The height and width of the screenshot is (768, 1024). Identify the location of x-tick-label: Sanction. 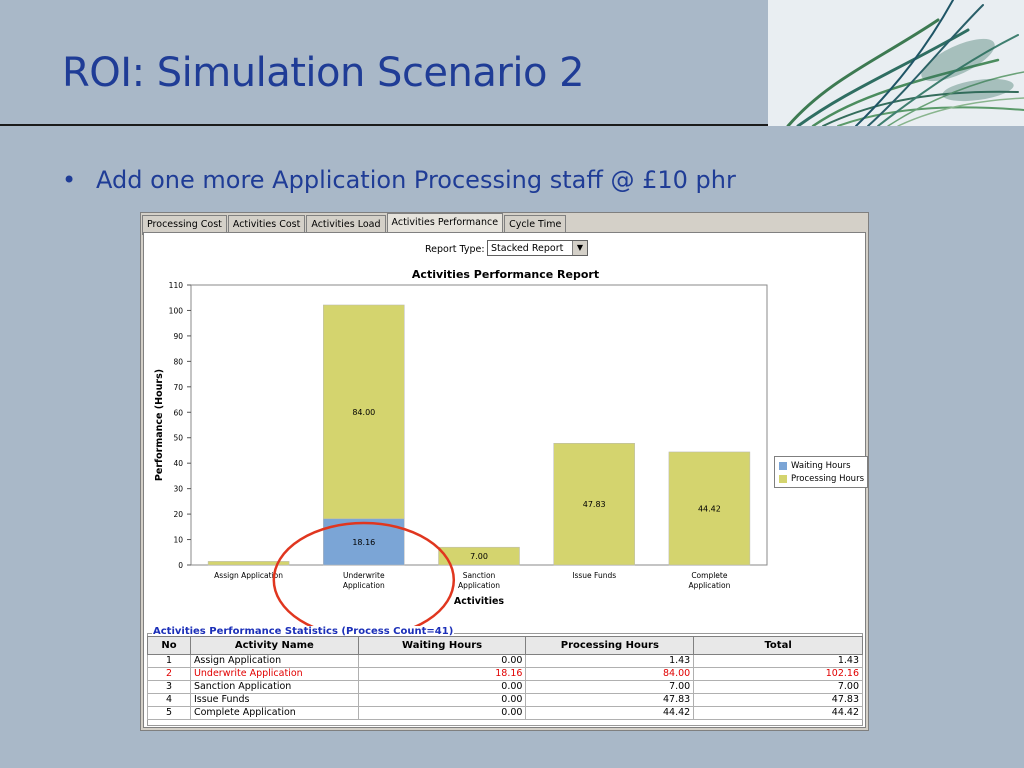
(479, 575).